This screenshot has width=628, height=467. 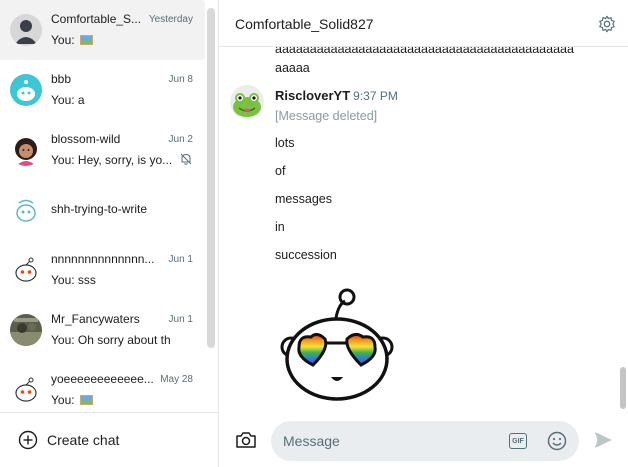 I want to click on bell-muted-icon, so click(x=186, y=159).